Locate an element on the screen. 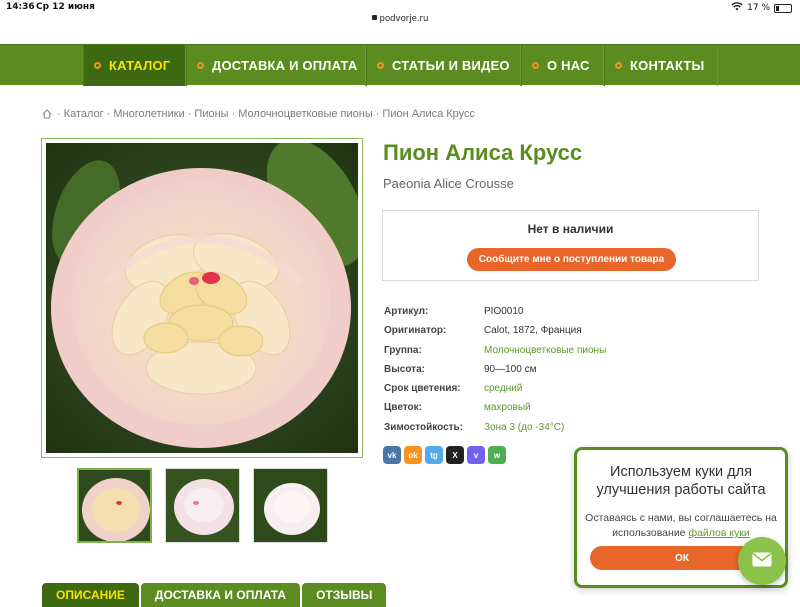 Image resolution: width=800 pixels, height=607 pixels. nav-item-about: О НАС is located at coordinates (562, 65).